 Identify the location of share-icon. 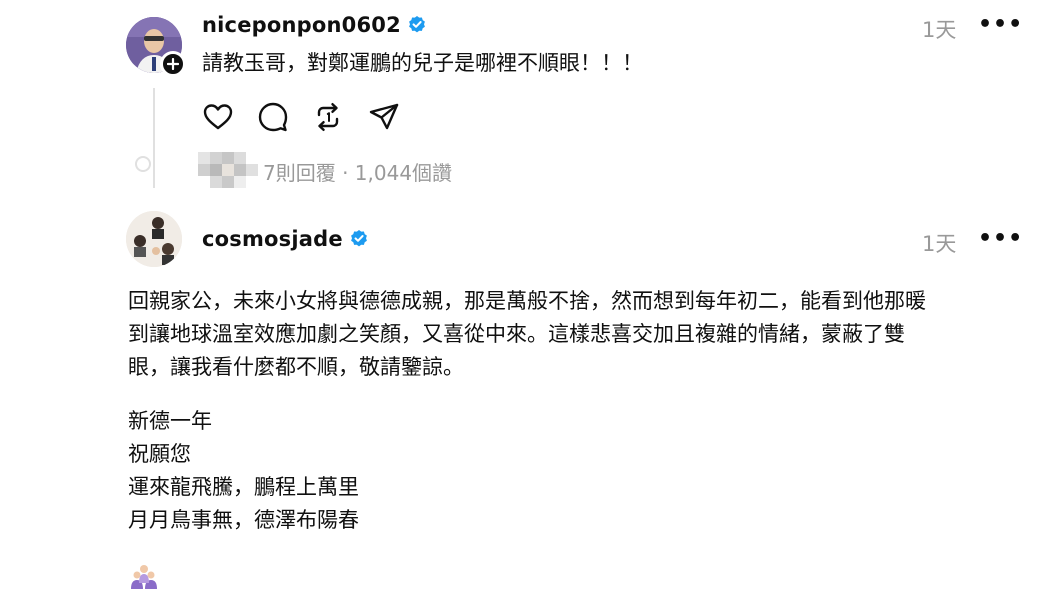
(384, 117).